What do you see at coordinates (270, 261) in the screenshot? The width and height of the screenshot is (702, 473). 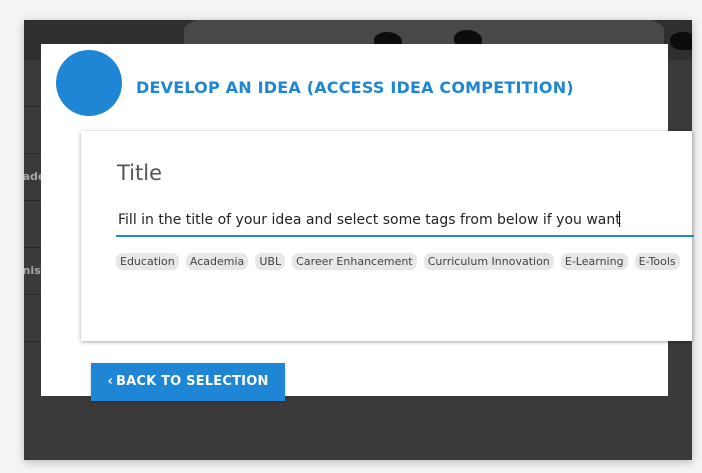 I see `tag-ubl: UBL` at bounding box center [270, 261].